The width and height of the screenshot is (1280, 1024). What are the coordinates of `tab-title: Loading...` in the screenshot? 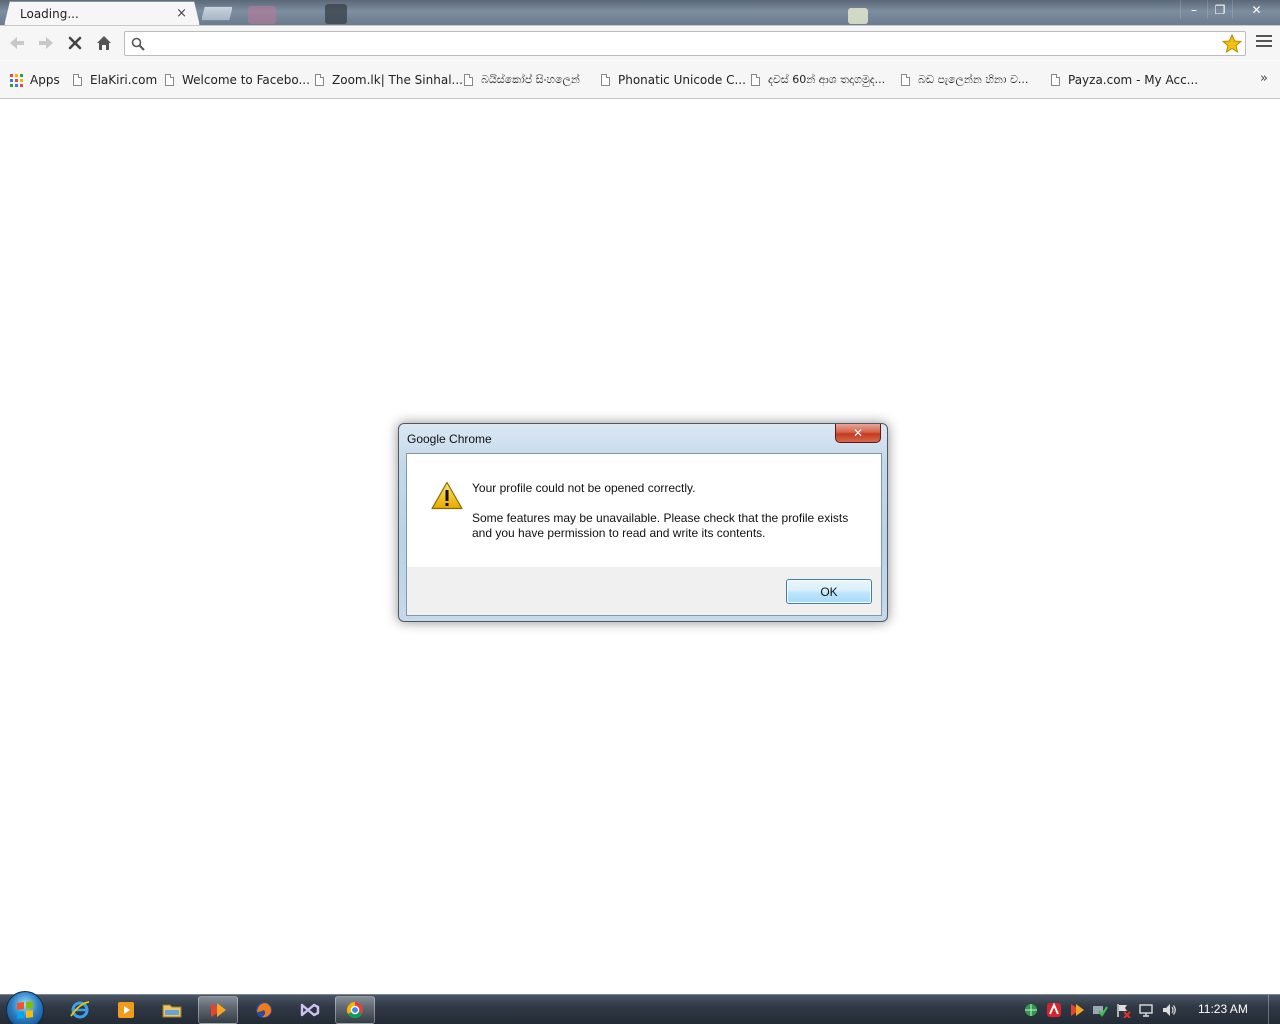 It's located at (49, 14).